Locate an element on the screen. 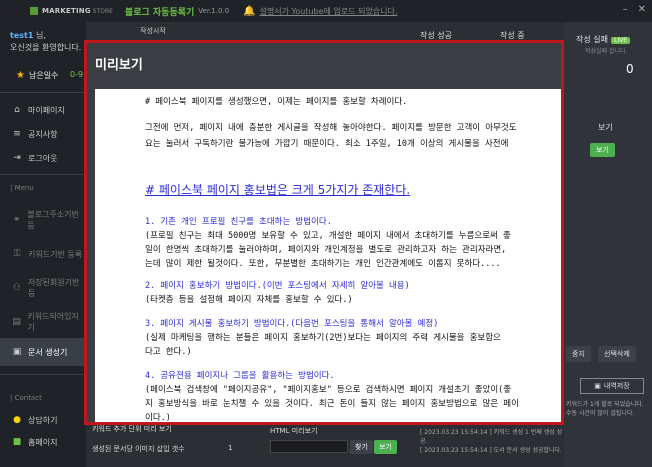  modal-title: 미리보기 is located at coordinates (119, 65).